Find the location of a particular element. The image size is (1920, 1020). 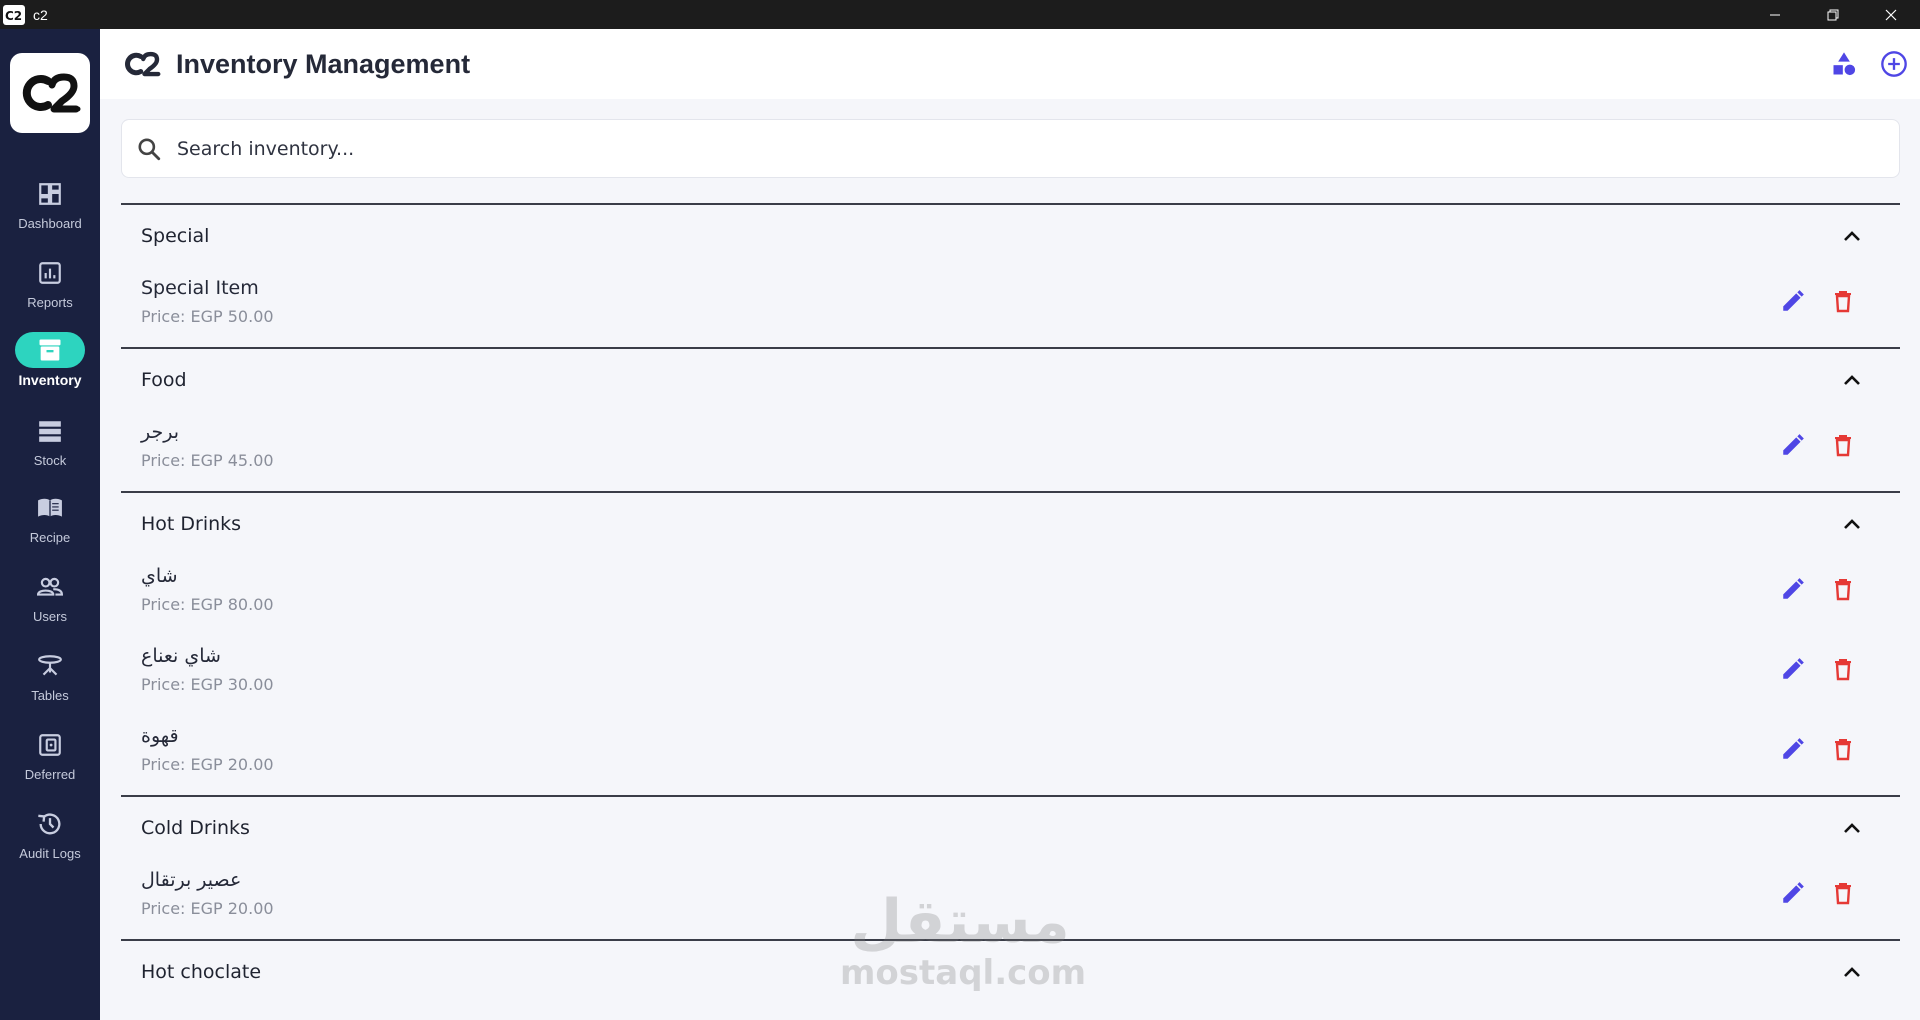

sidebar-item-inventory: Inventory is located at coordinates (50, 368).